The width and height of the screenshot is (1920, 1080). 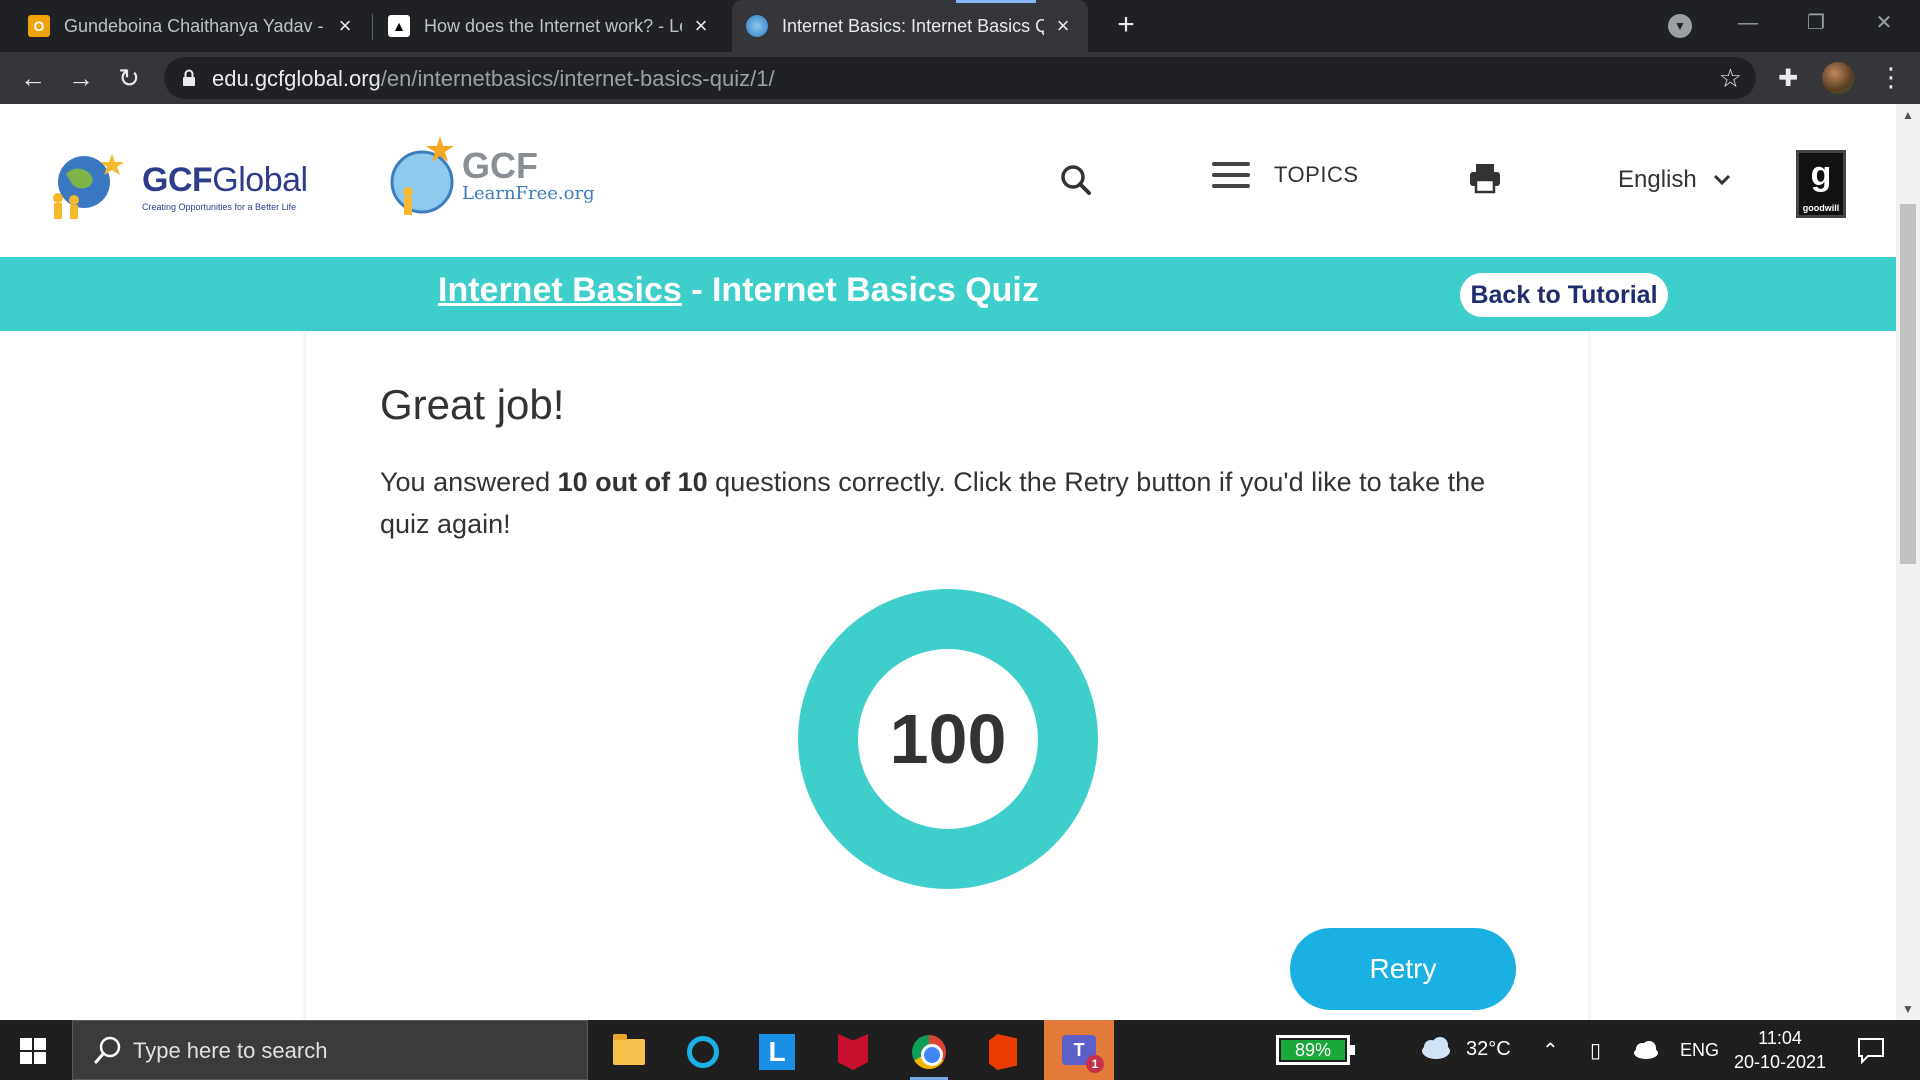 What do you see at coordinates (1079, 1050) in the screenshot?
I see `teams-icon: T1` at bounding box center [1079, 1050].